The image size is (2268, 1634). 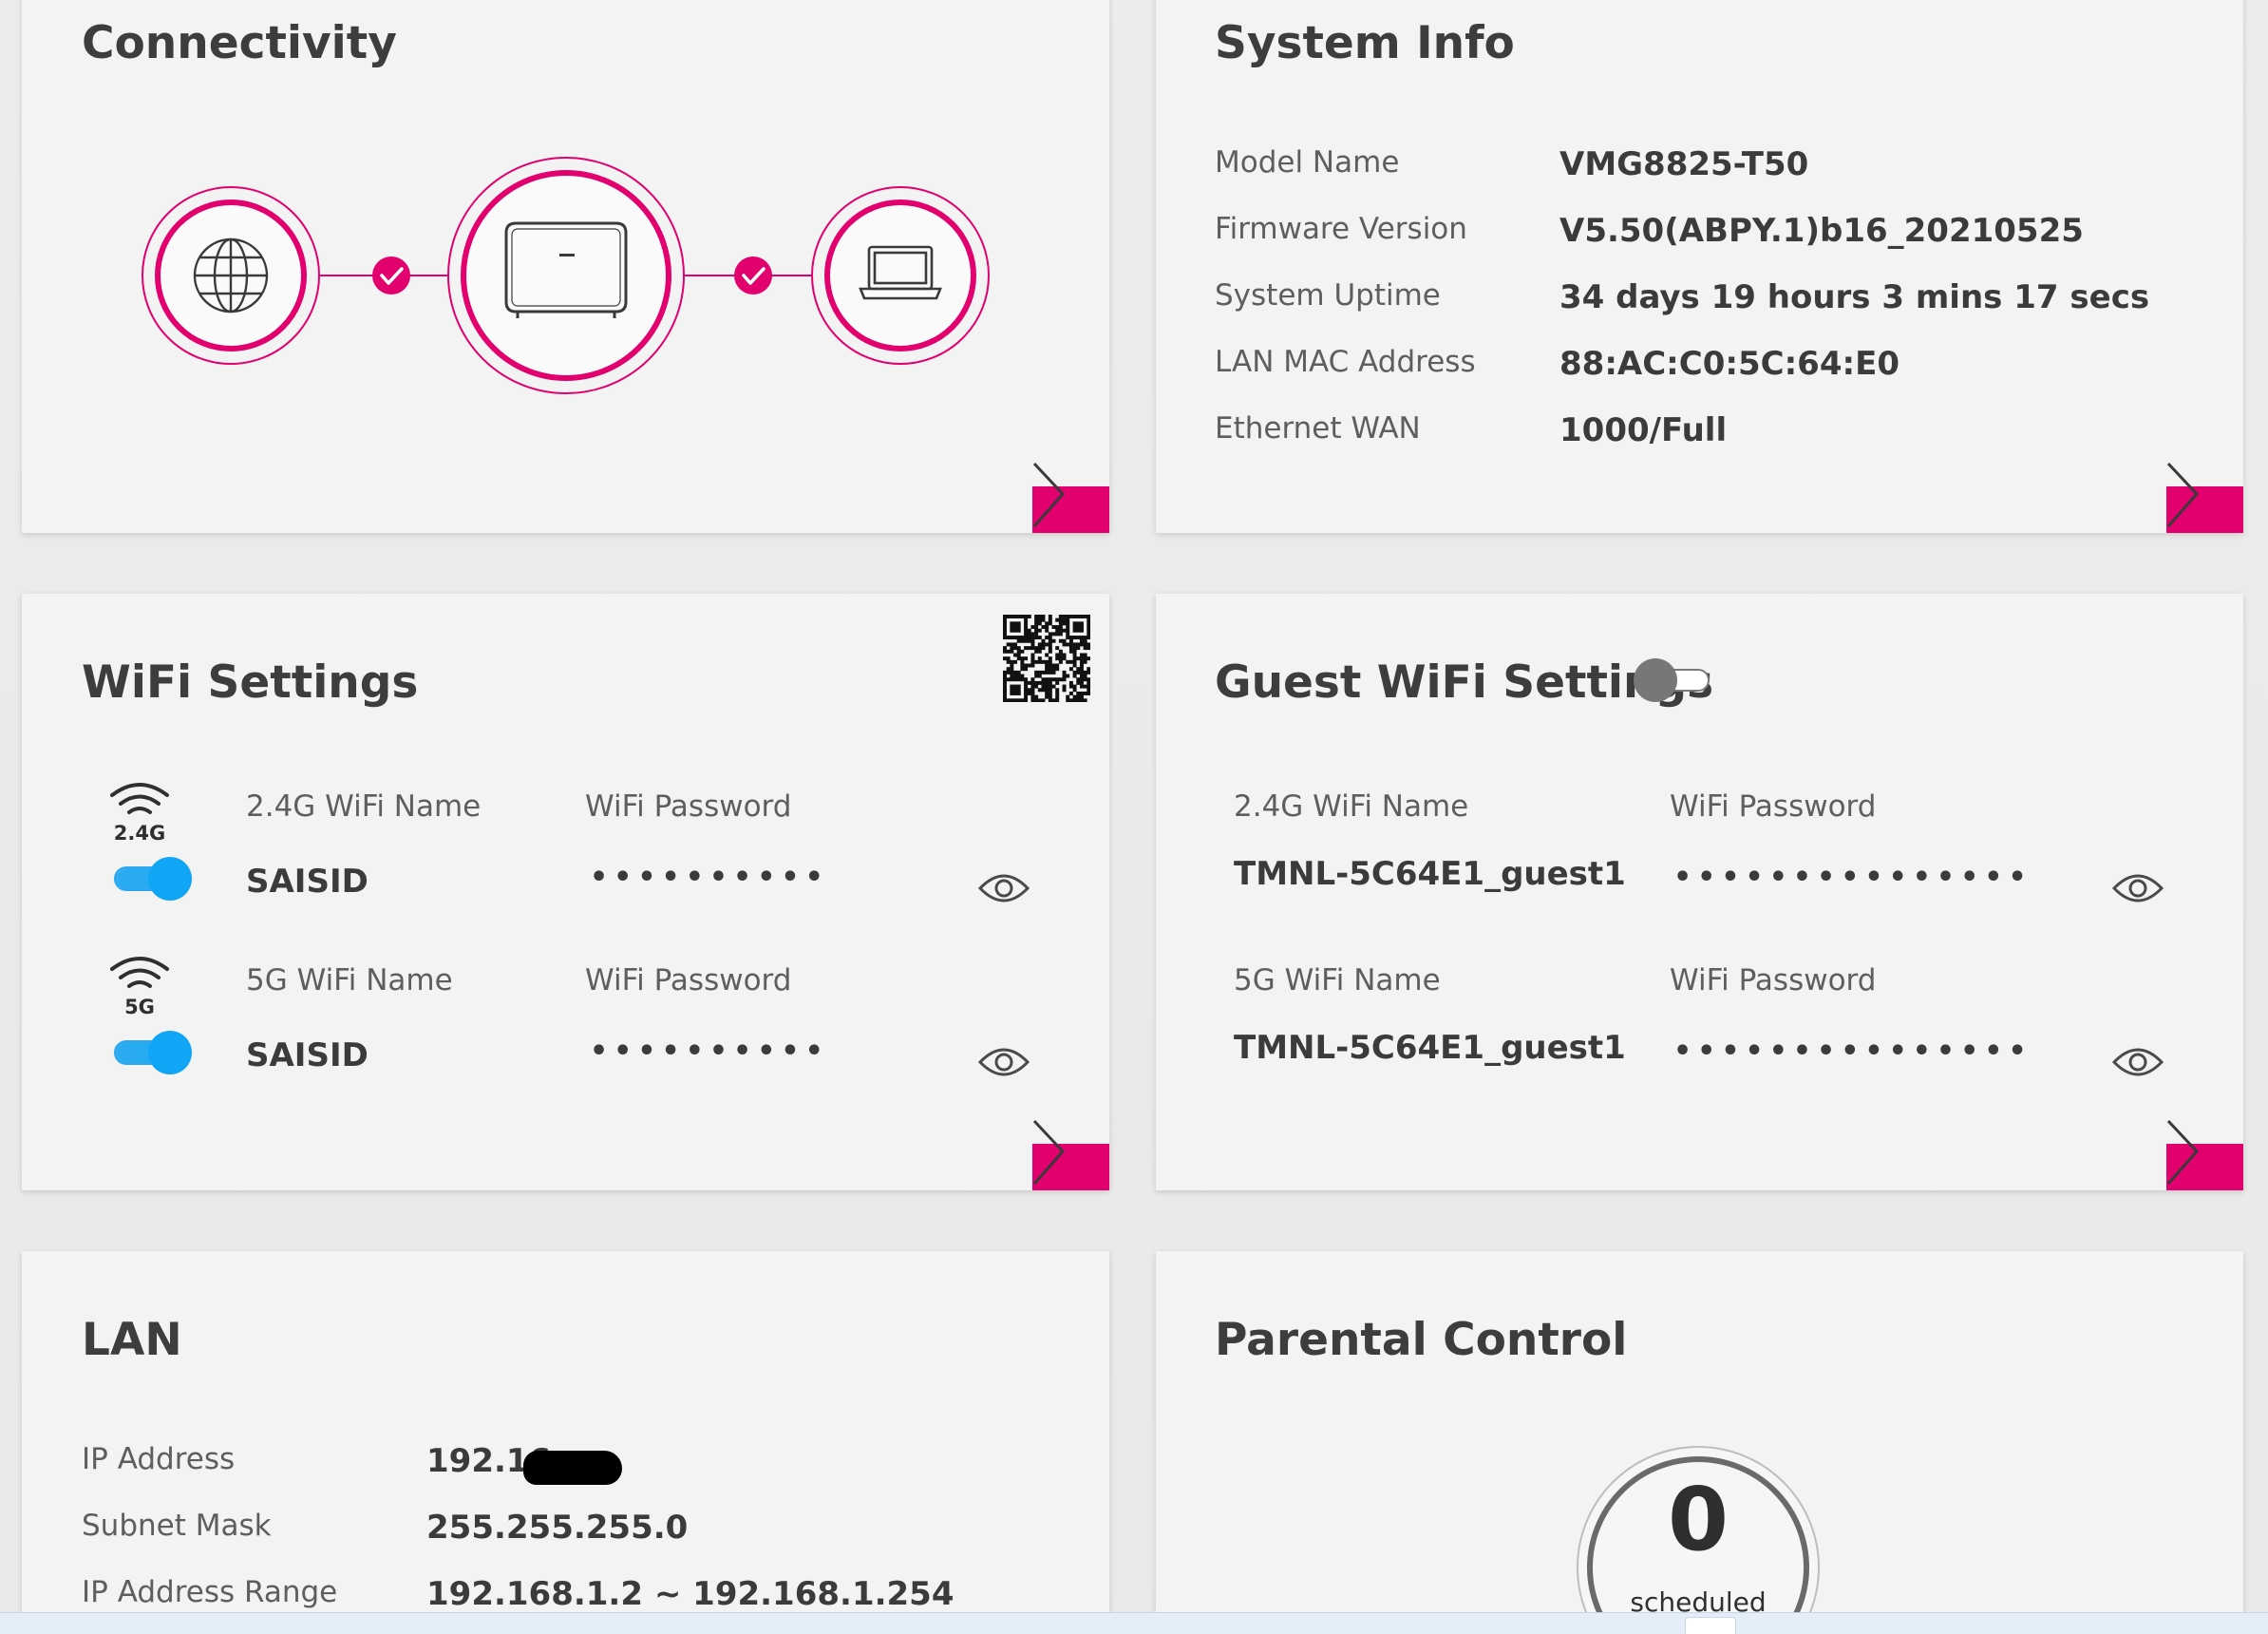 What do you see at coordinates (1711, 1625) in the screenshot?
I see `scroll-thumb` at bounding box center [1711, 1625].